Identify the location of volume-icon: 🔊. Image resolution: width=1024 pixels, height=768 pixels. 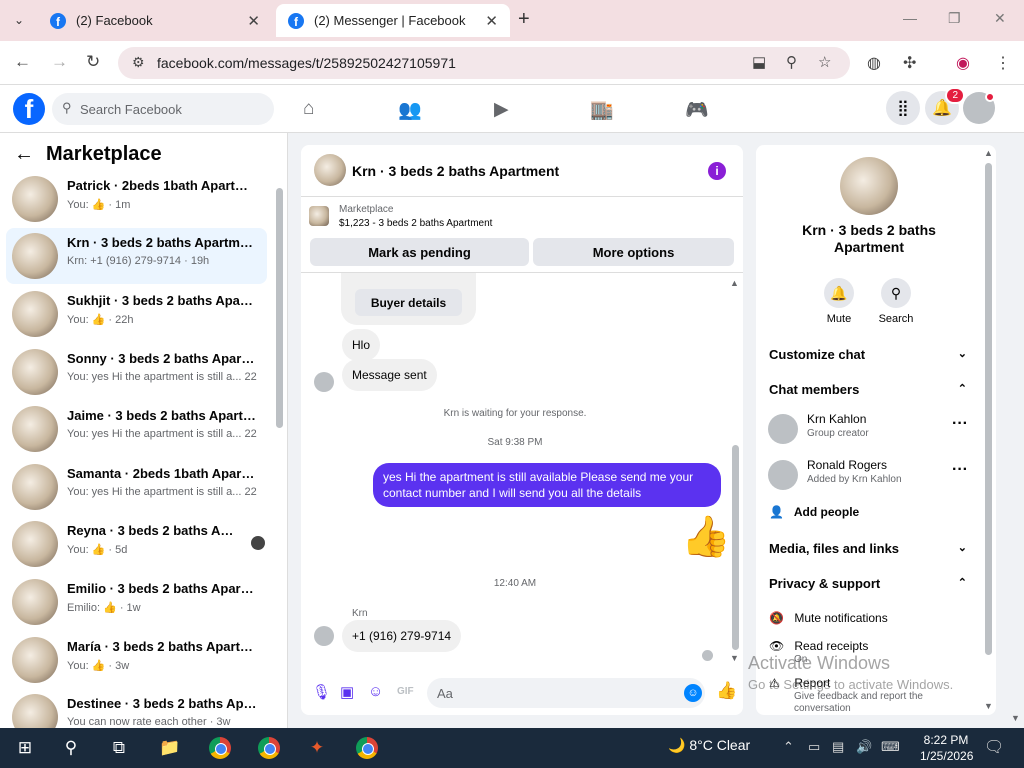
(864, 747).